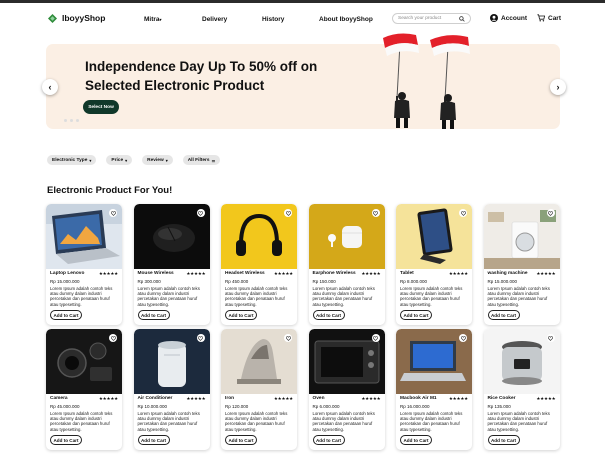 This screenshot has height=456, width=605. Describe the element at coordinates (462, 18) in the screenshot. I see `search-icon` at that location.